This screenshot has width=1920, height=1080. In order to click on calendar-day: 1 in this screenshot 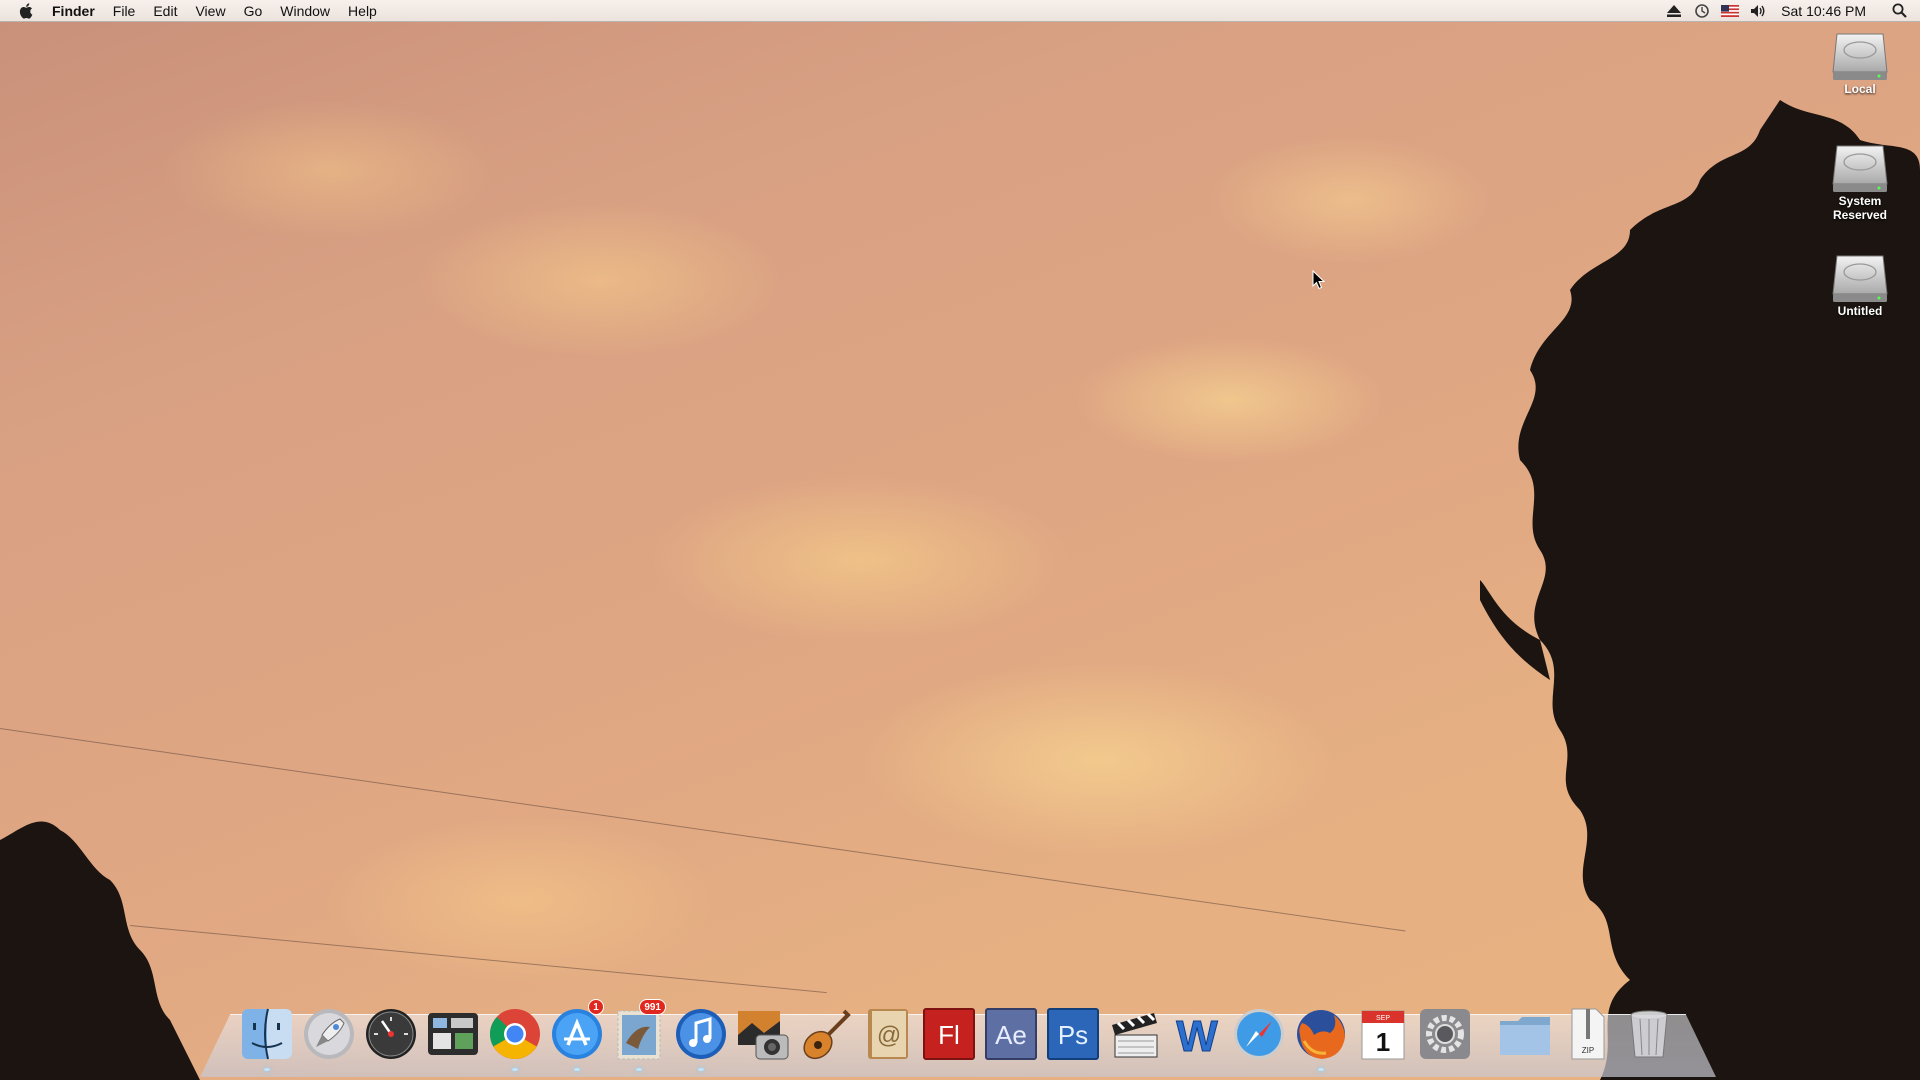, I will do `click(1383, 1042)`.